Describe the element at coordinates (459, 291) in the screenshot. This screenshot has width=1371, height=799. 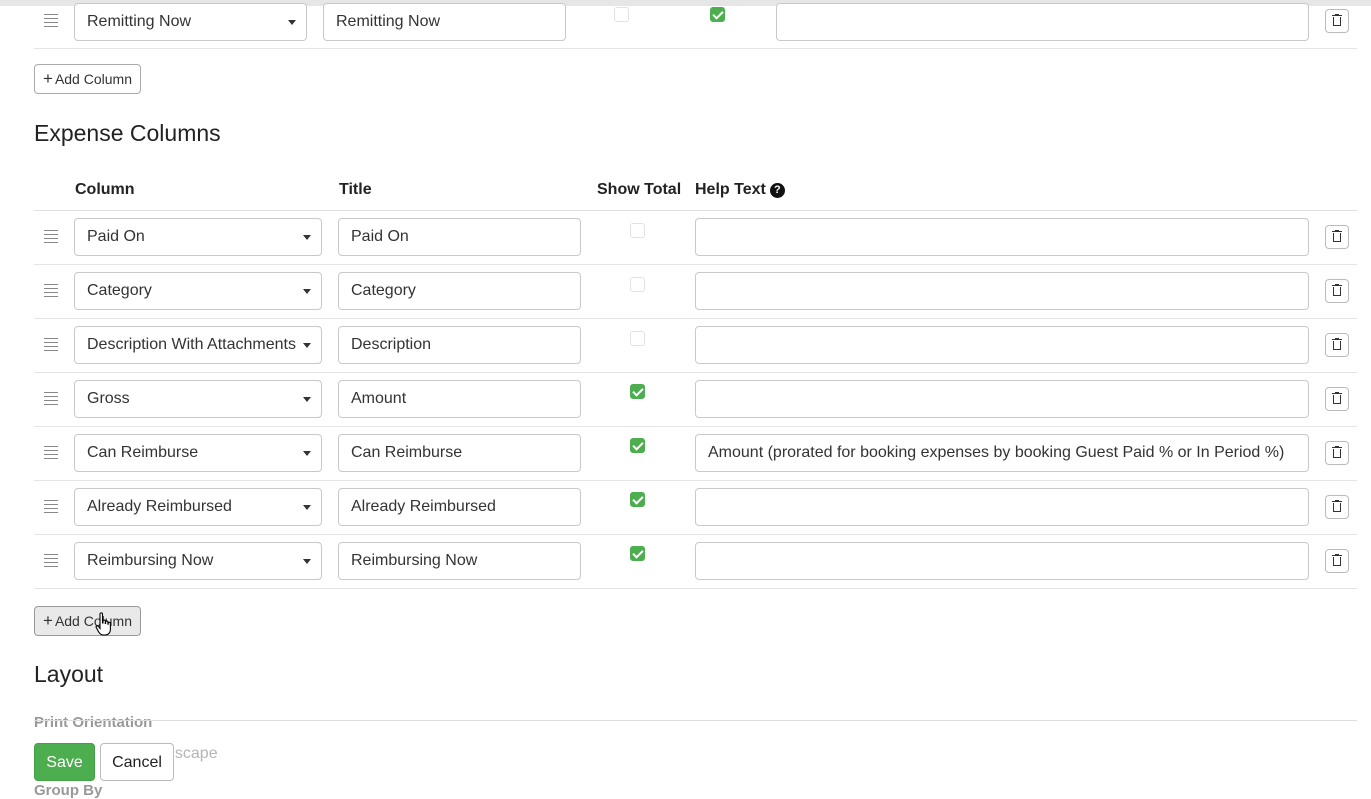
I see `title-input: Category` at that location.